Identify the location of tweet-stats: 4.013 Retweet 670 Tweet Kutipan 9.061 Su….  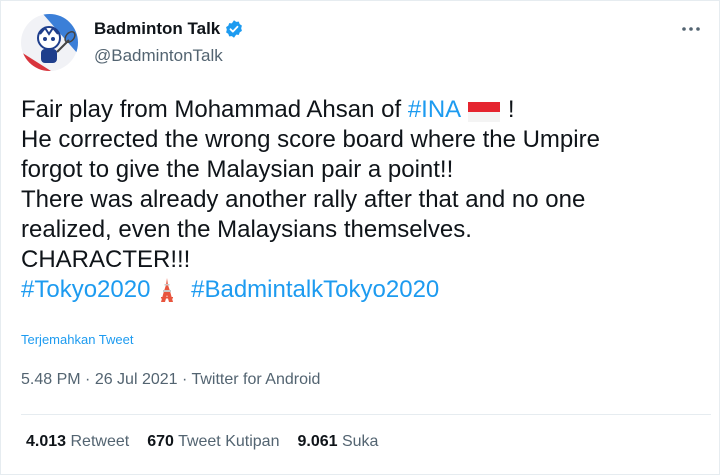
(211, 442).